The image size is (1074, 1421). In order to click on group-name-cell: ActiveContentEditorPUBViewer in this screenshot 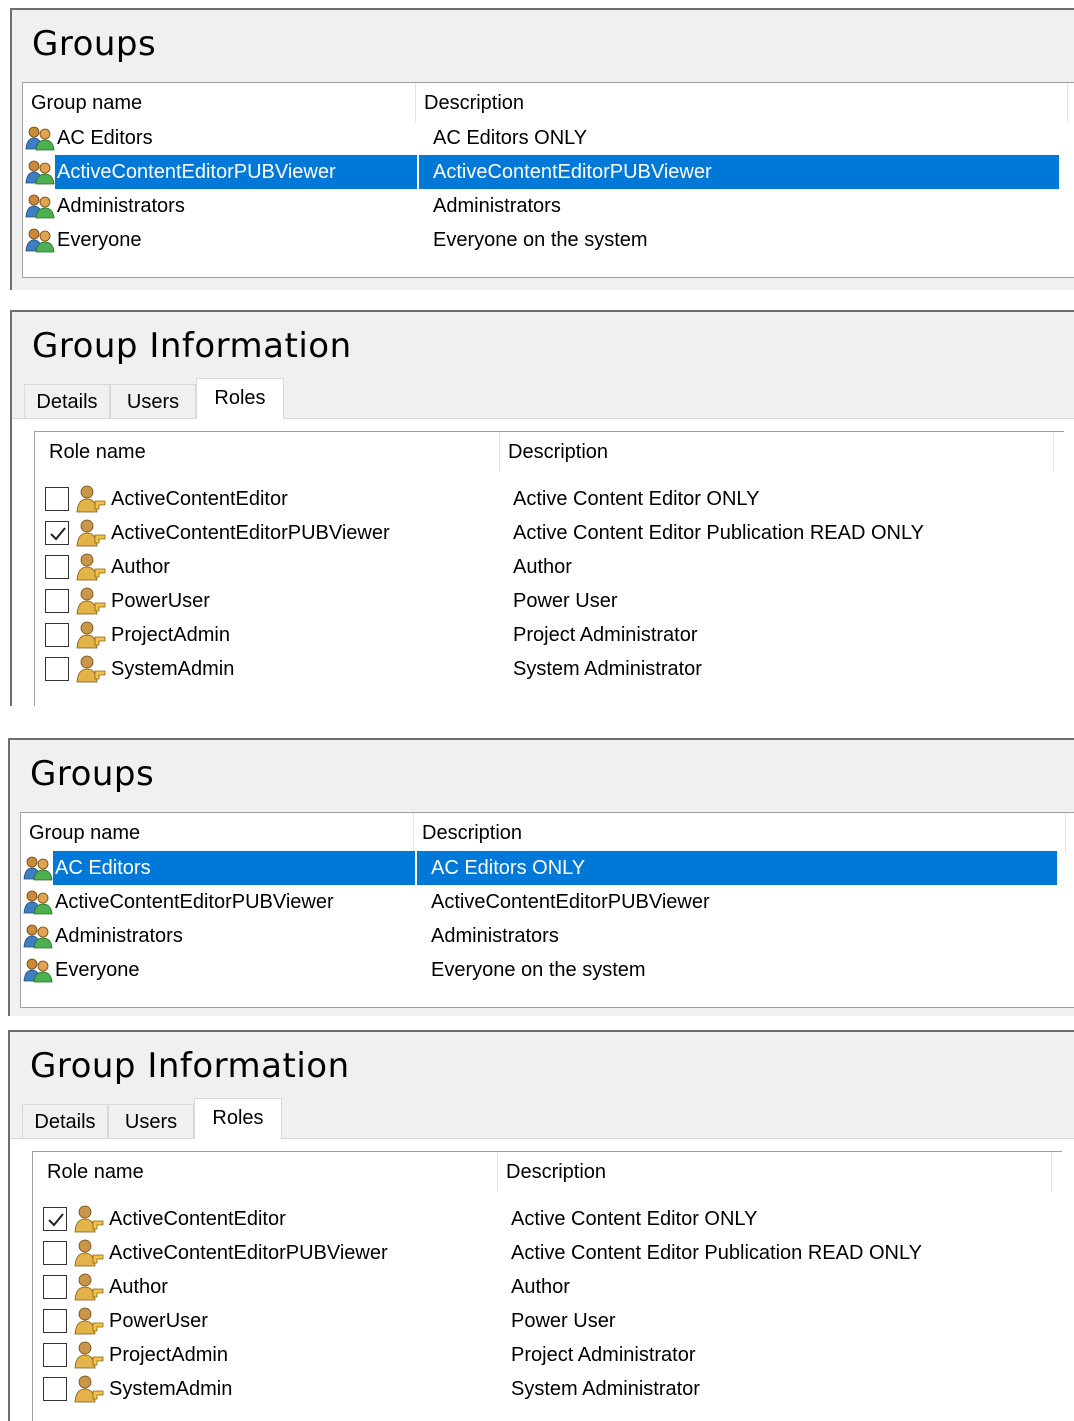, I will do `click(236, 172)`.